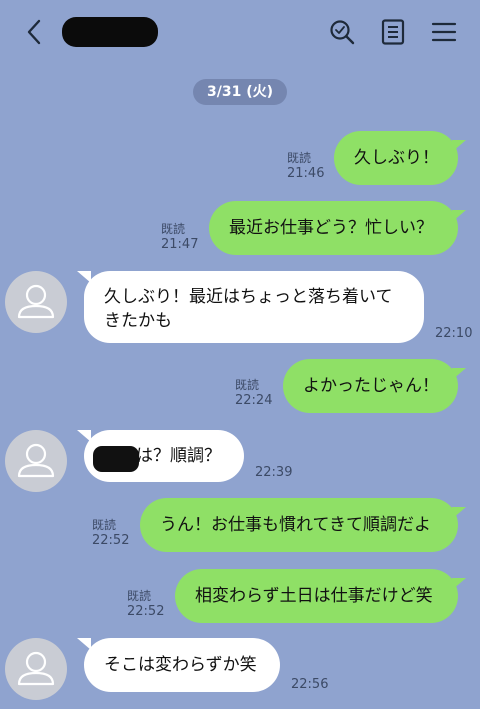 This screenshot has height=709, width=480. Describe the element at coordinates (299, 525) in the screenshot. I see `outgoing-message-bubble: うん！お仕事も慣れてきて順調だよ` at that location.